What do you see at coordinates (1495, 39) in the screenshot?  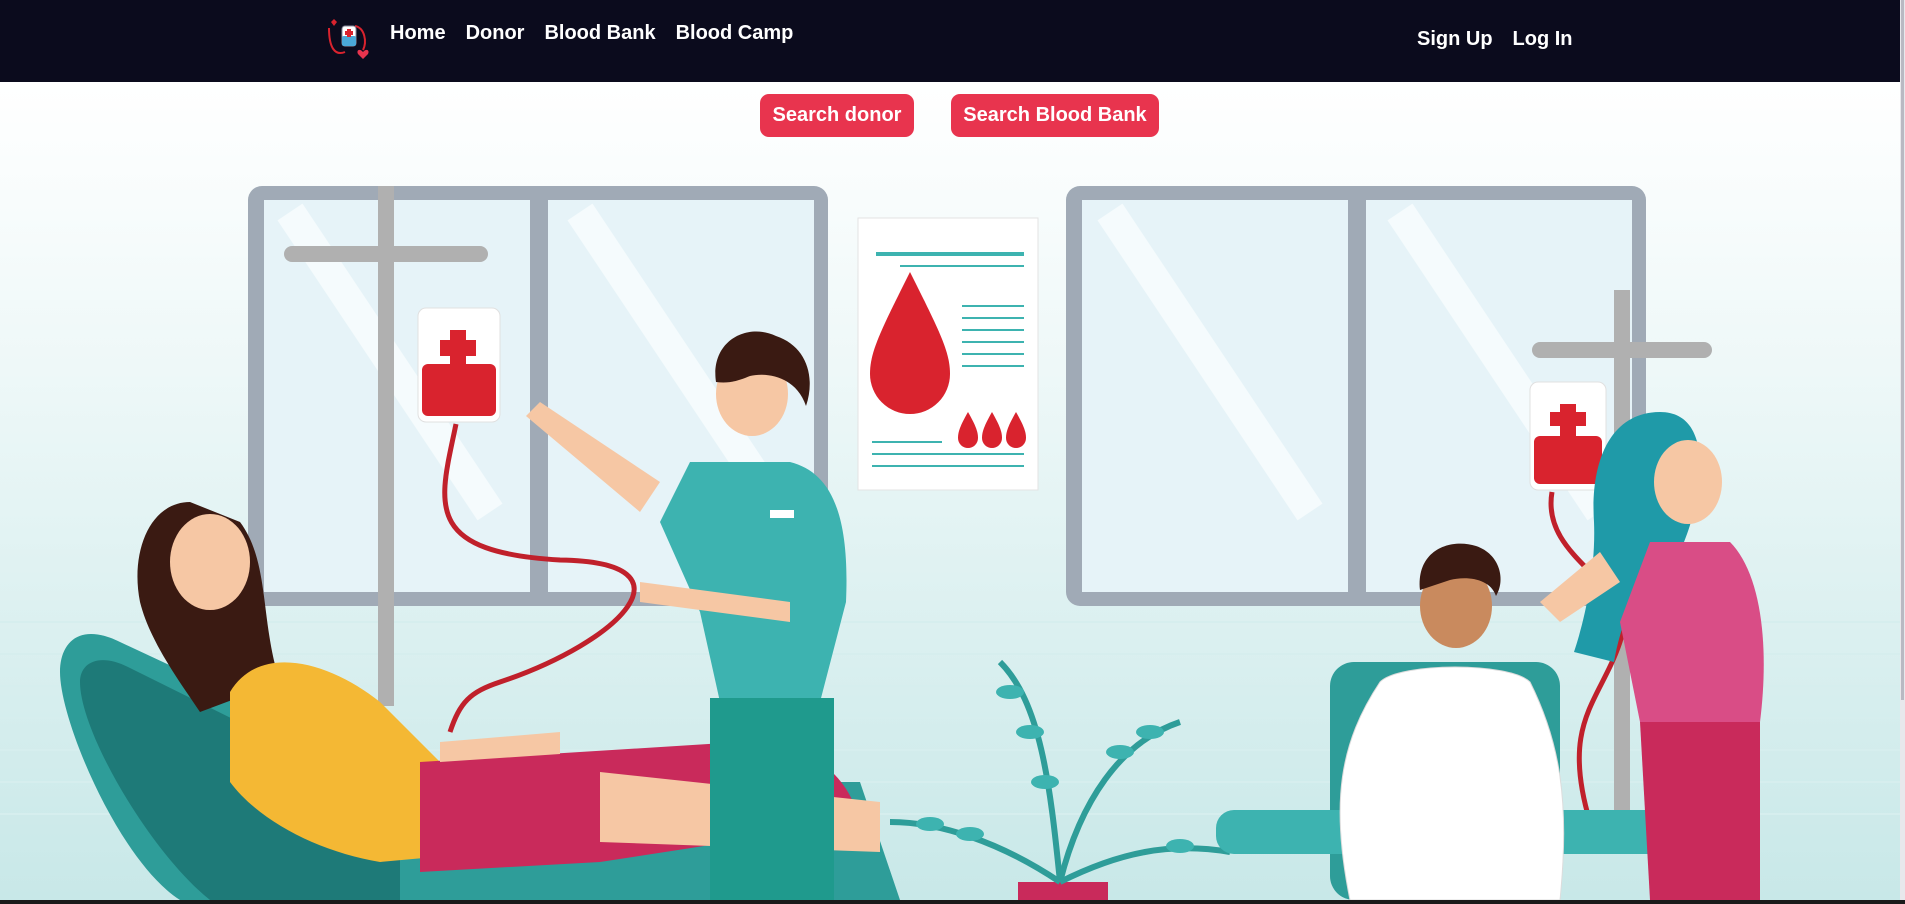 I see `auth-links: Sign Up Log In` at bounding box center [1495, 39].